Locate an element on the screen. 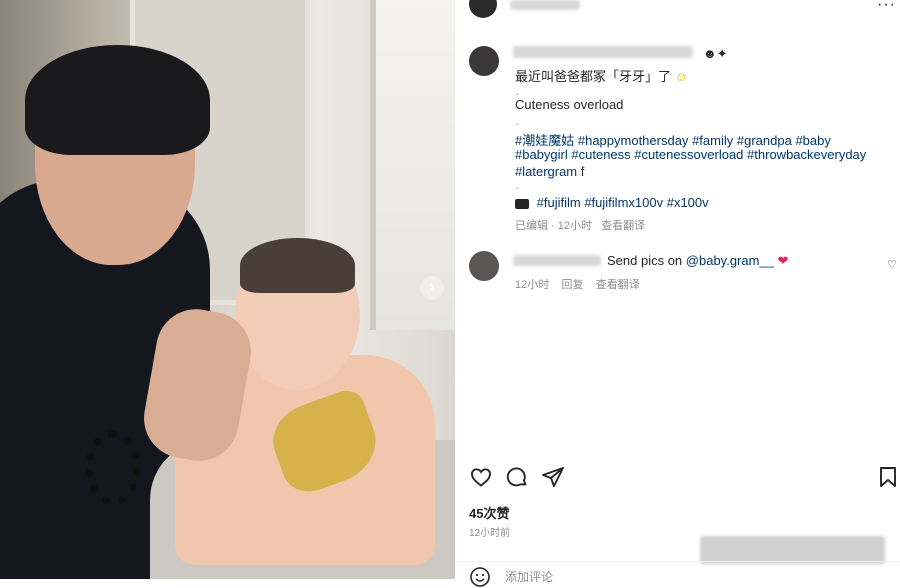  commenter-avatar is located at coordinates (484, 266).